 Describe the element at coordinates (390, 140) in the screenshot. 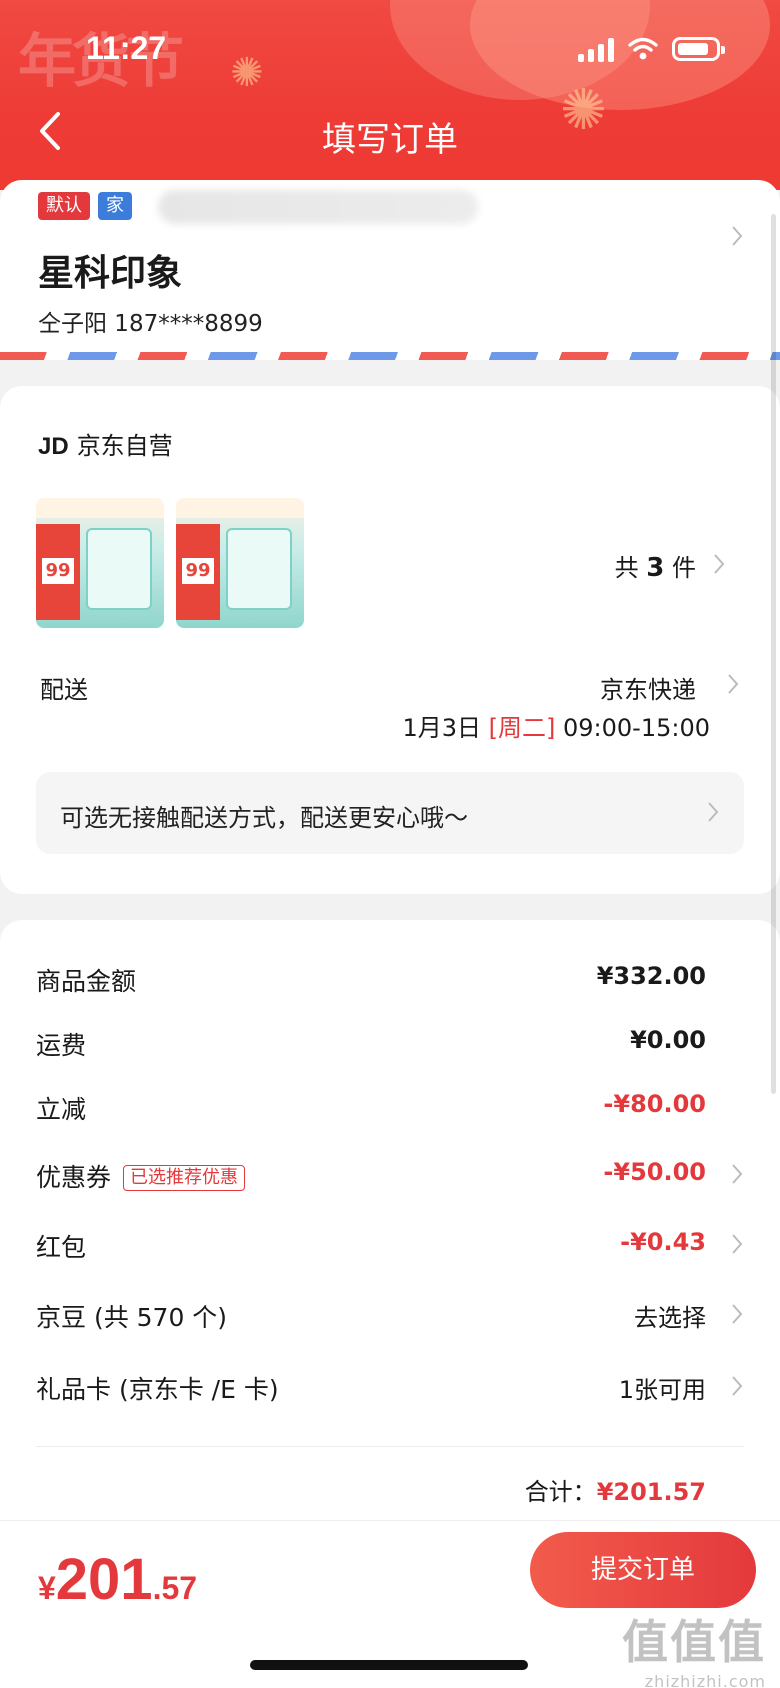

I see `page-title: 填写订单` at that location.